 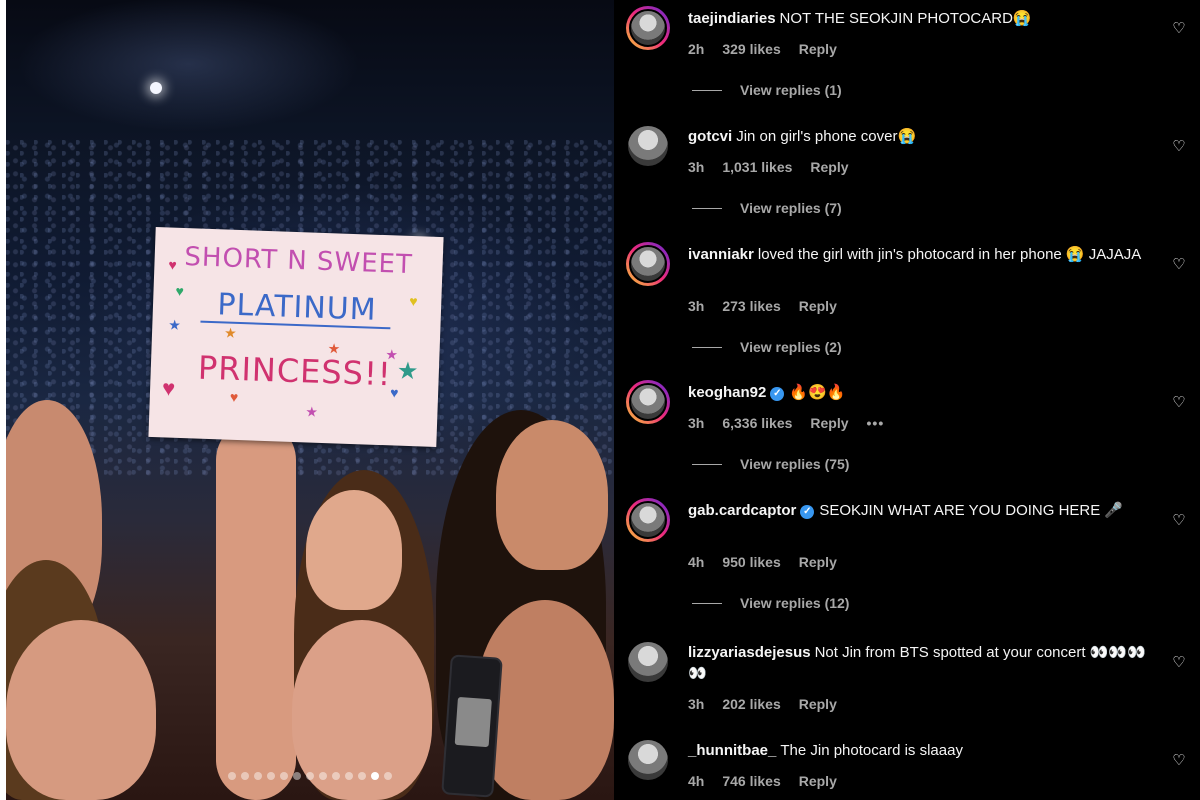 I want to click on view-replies-button: View replies (7), so click(x=767, y=208).